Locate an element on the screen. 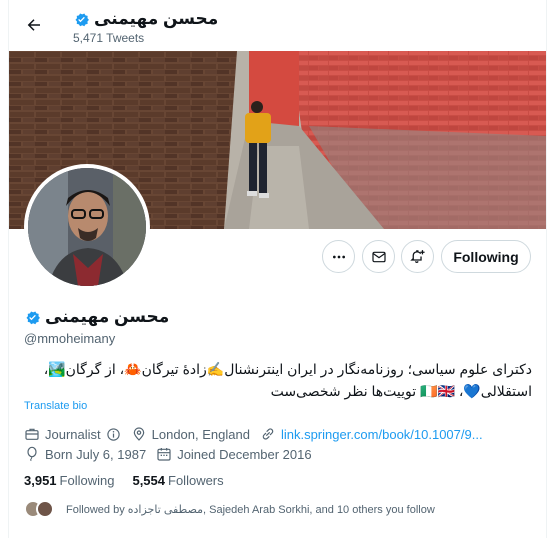 The image size is (549, 538). avatar-image is located at coordinates (87, 227).